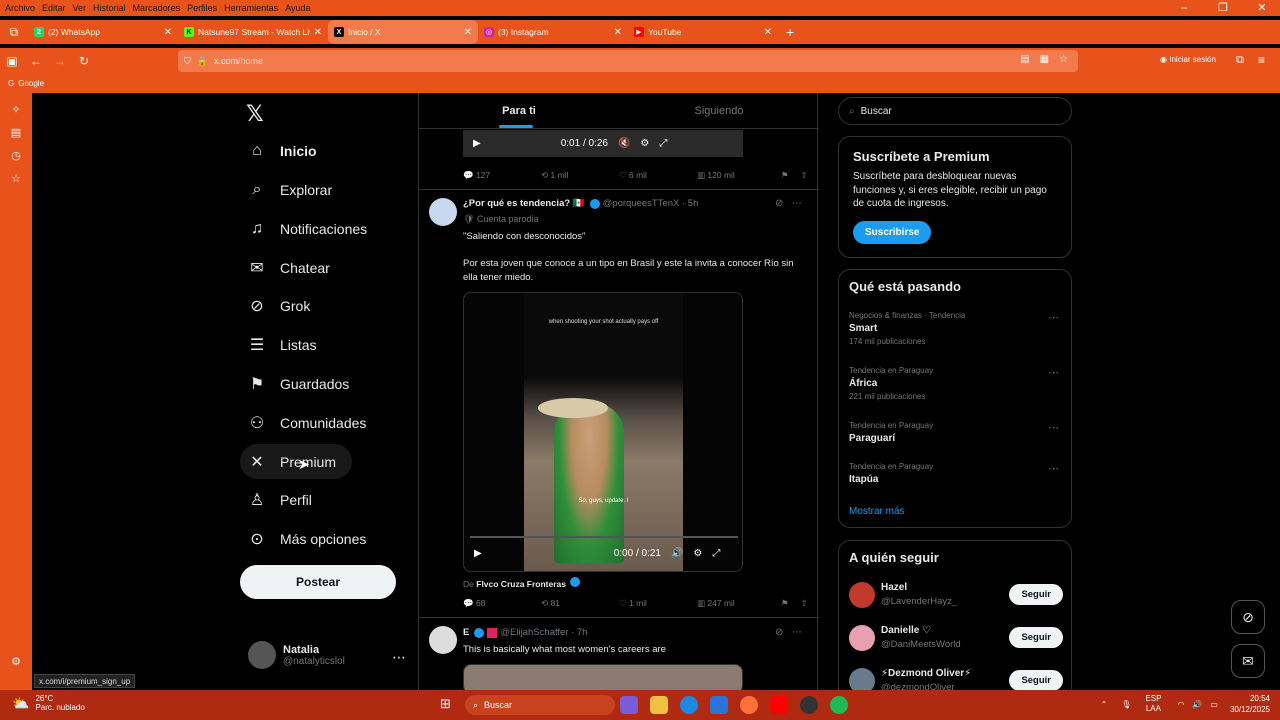  I want to click on nav-grok: ⊘ Grok, so click(278, 306).